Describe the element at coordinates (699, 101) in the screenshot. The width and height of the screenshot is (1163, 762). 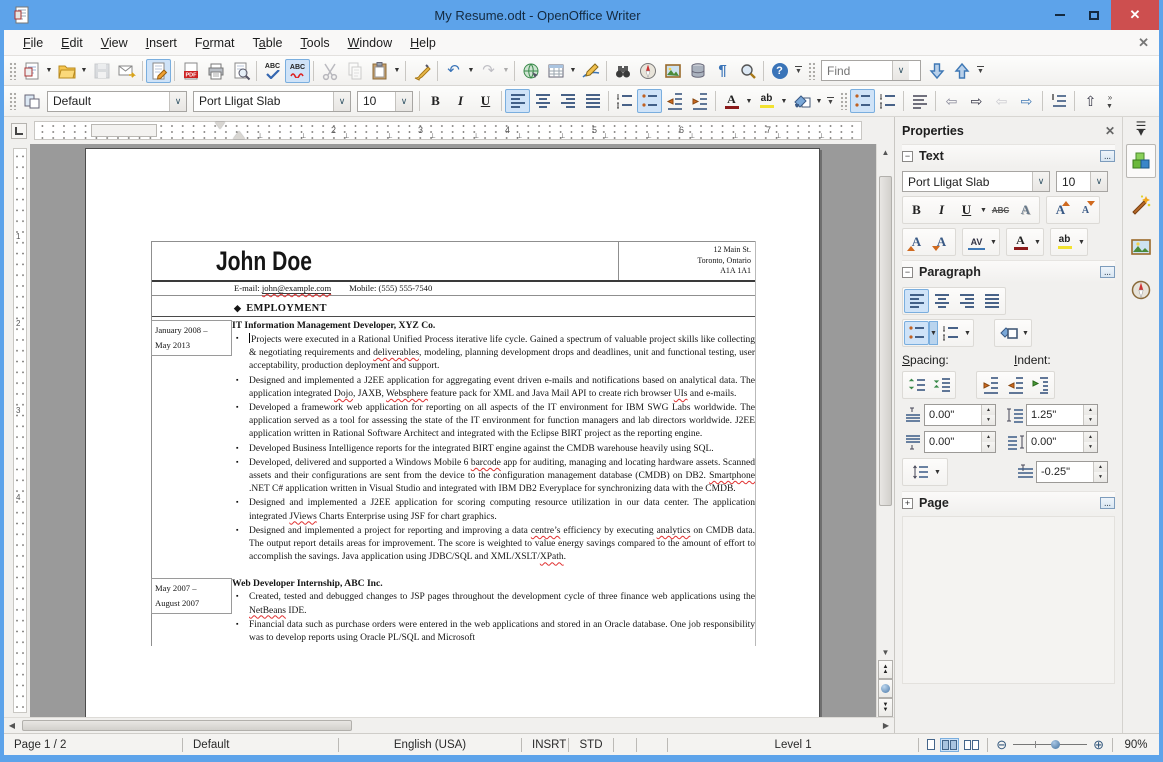
I see `increase-indent-button` at that location.